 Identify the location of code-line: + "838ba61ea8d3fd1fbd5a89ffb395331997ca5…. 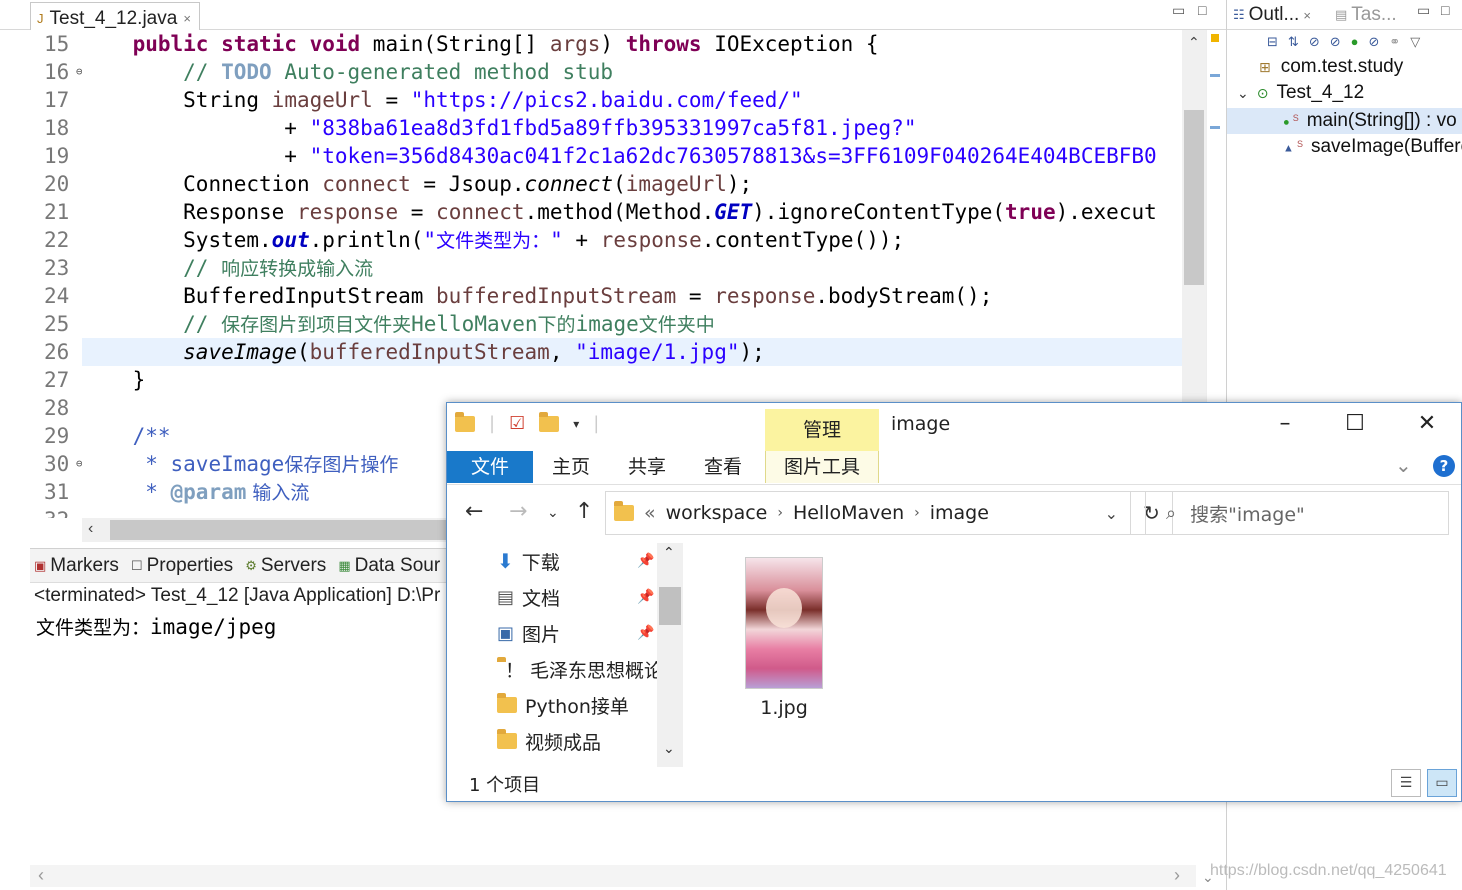
(600, 128).